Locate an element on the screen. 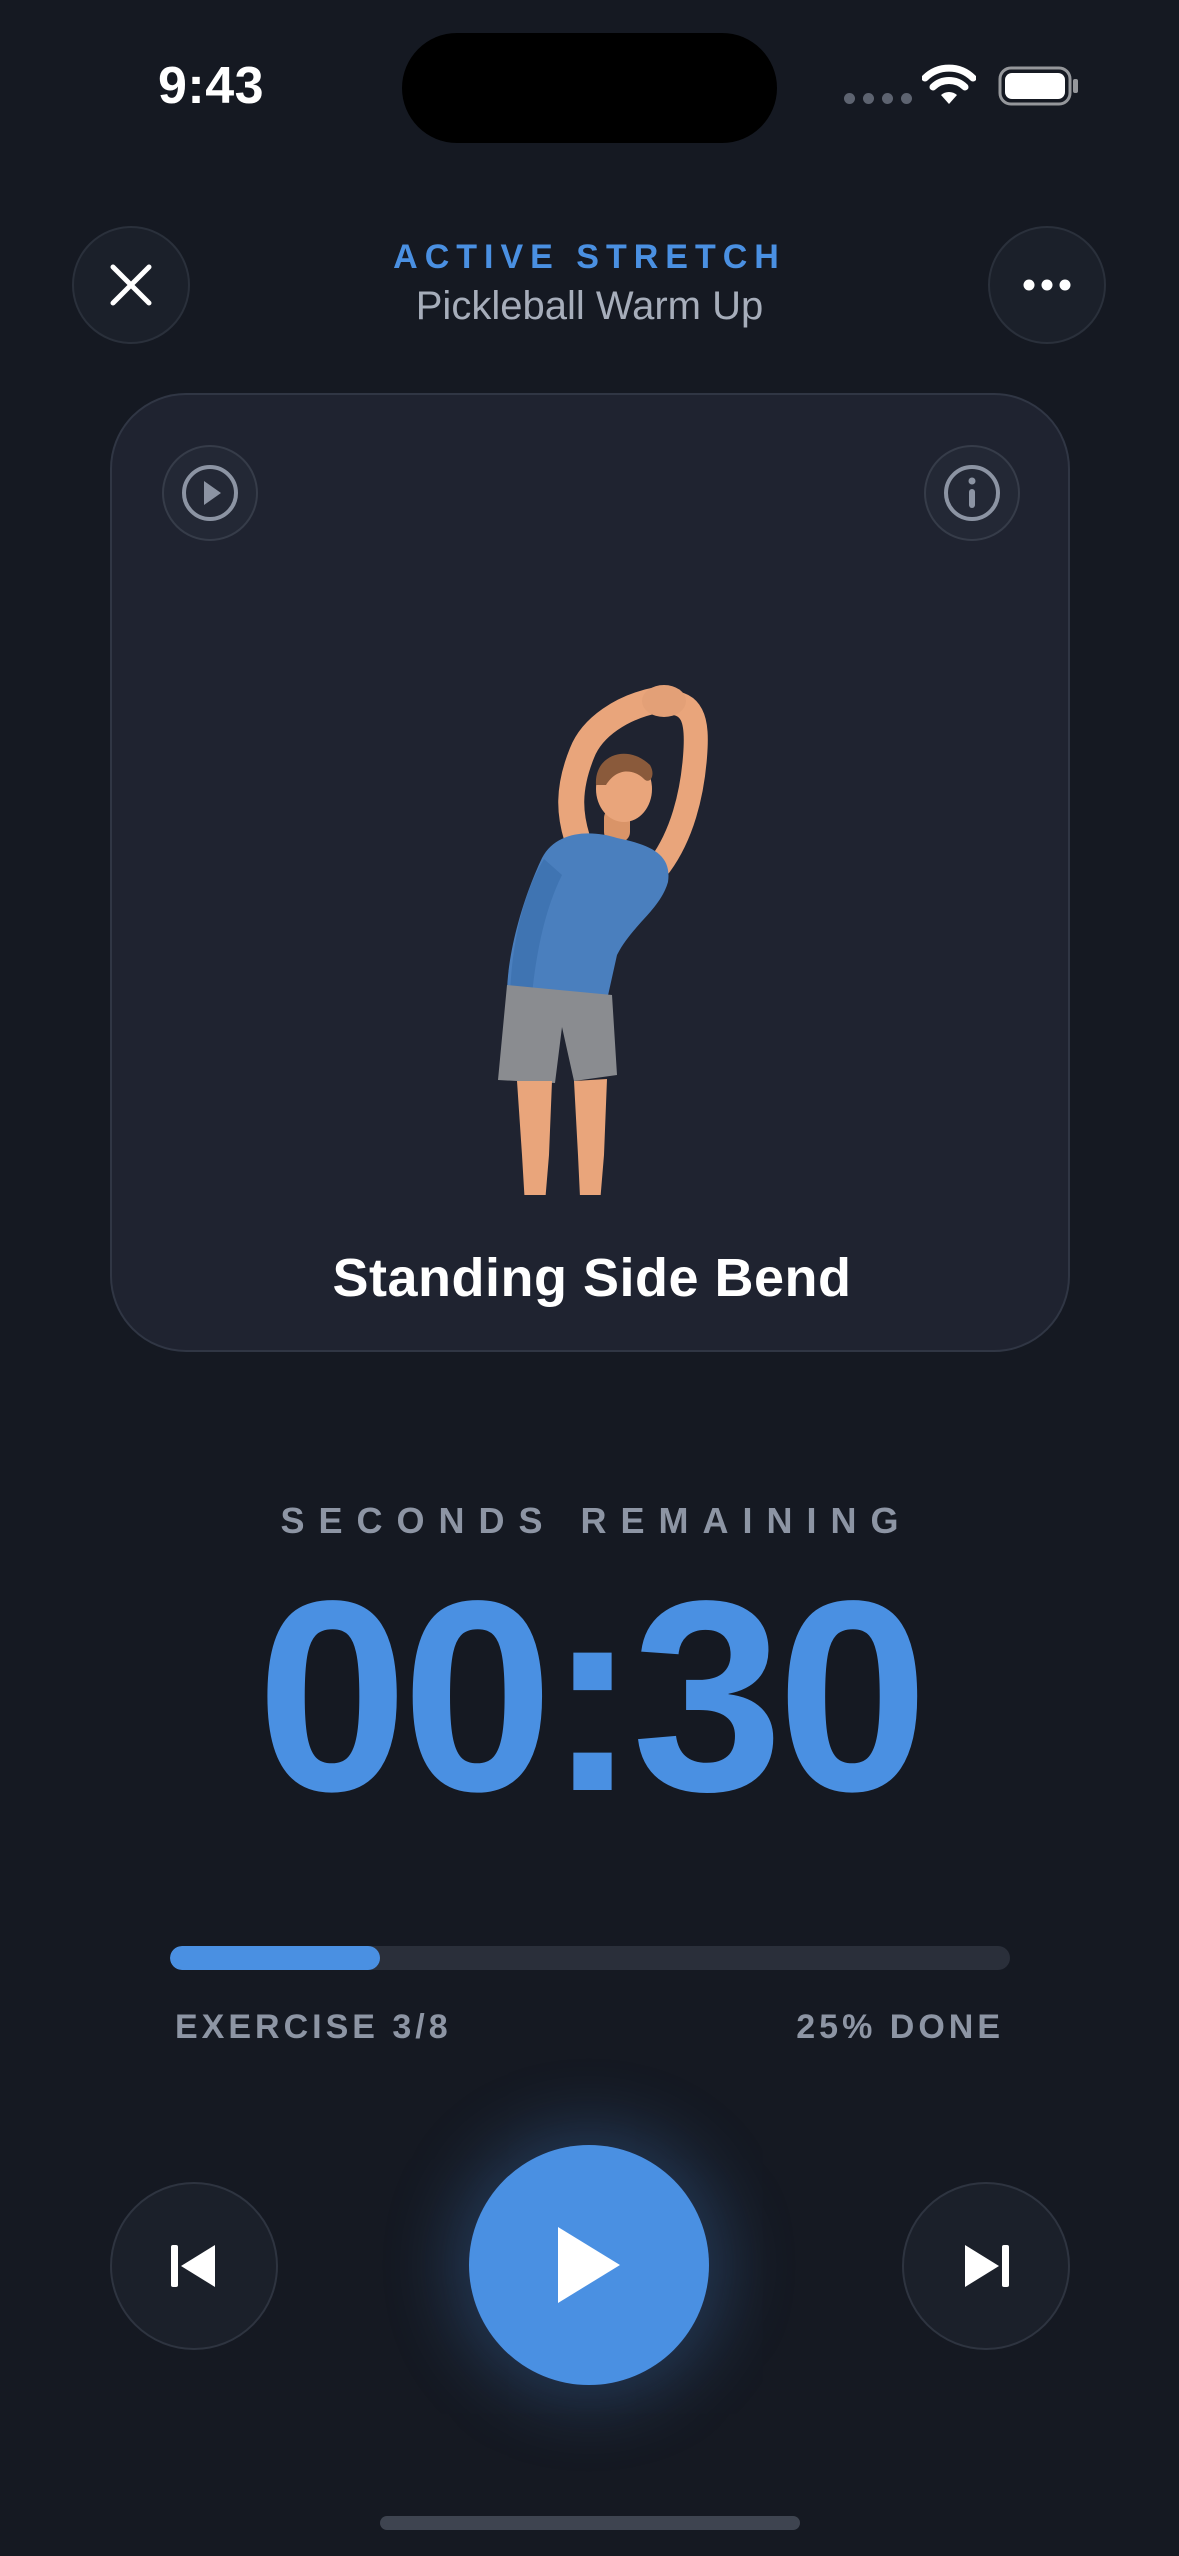 Image resolution: width=1179 pixels, height=2556 pixels. workout-progress-fill is located at coordinates (275, 1958).